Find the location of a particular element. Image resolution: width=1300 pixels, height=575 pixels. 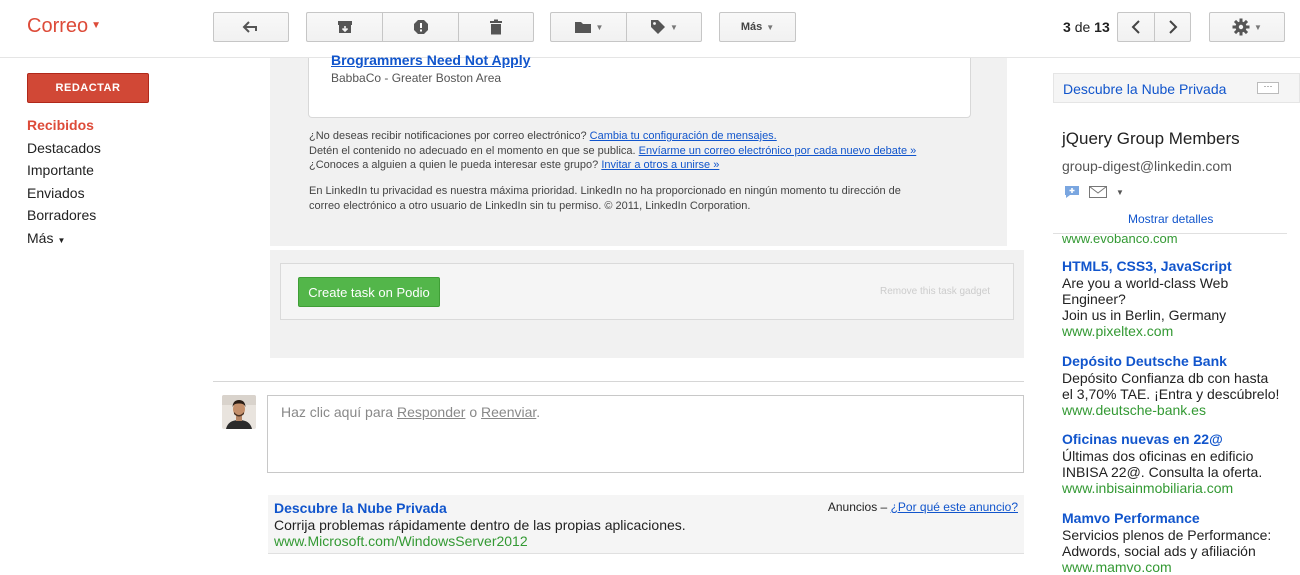

archive-button is located at coordinates (344, 27).